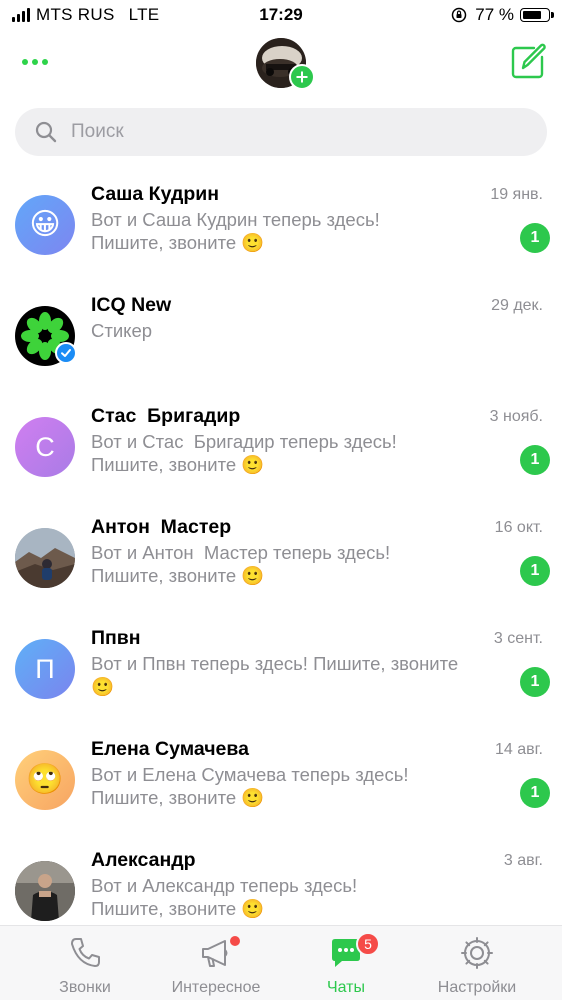 The image size is (562, 1000). I want to click on phone-icon, so click(85, 952).